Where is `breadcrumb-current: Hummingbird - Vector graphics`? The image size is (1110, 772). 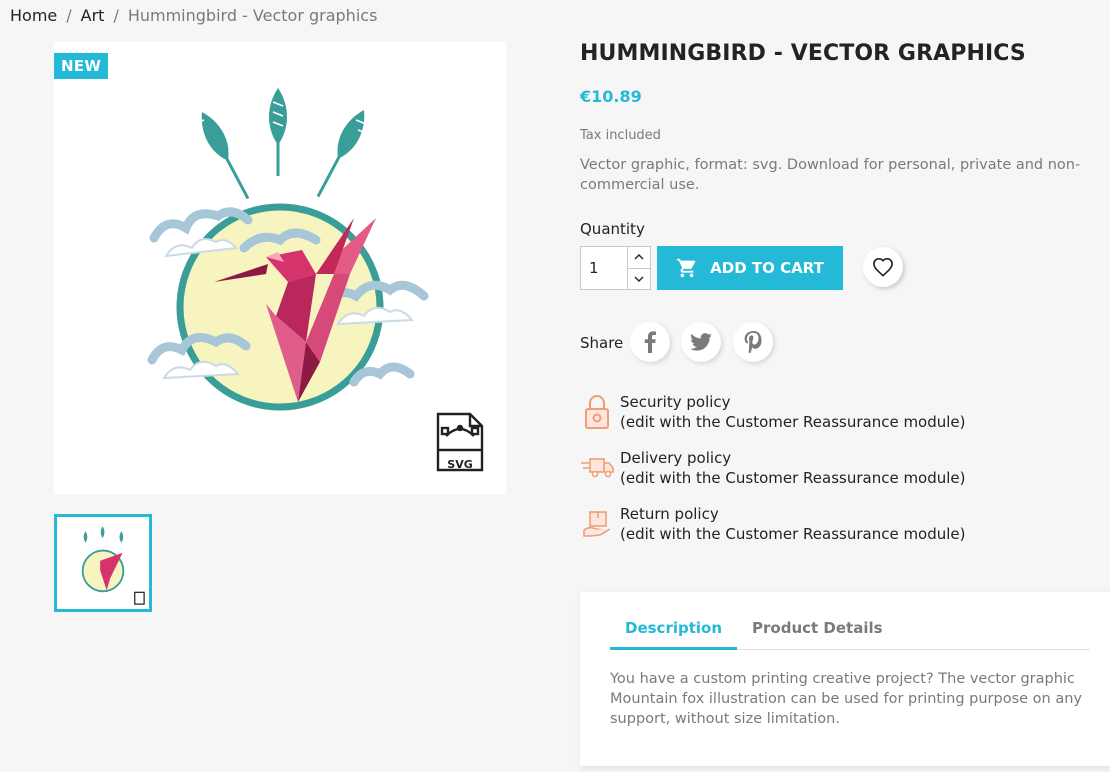 breadcrumb-current: Hummingbird - Vector graphics is located at coordinates (252, 15).